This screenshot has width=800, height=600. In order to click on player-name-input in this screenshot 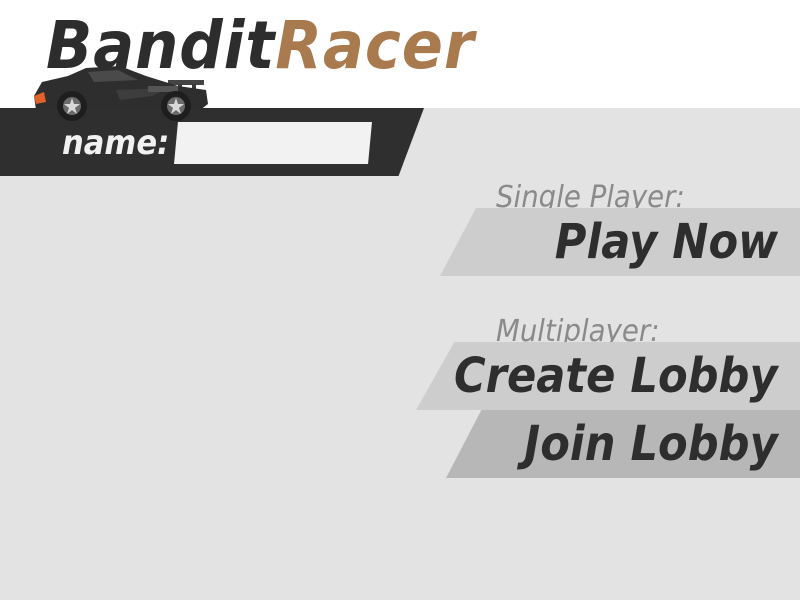, I will do `click(273, 143)`.